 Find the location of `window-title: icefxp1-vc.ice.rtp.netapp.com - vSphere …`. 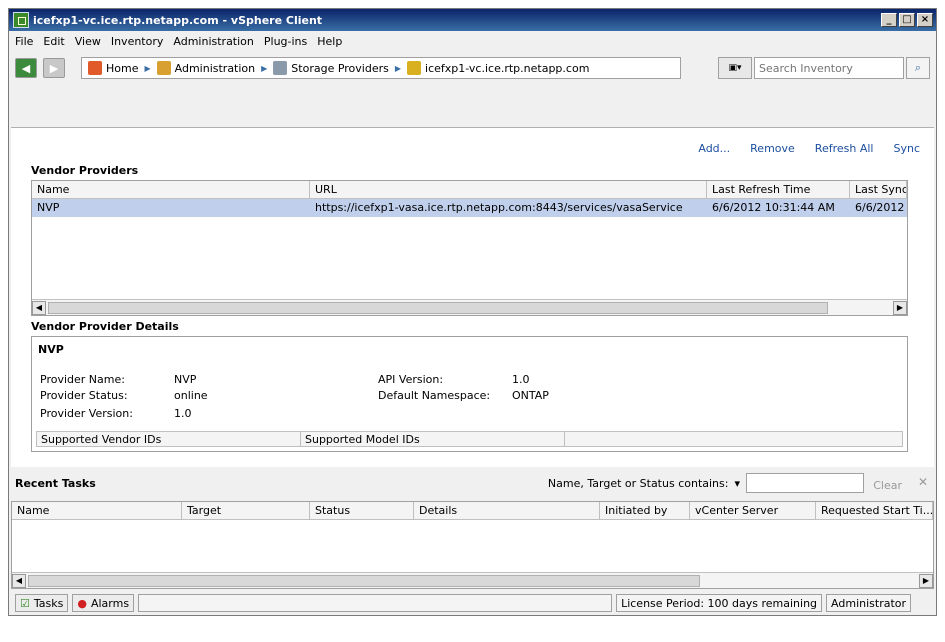

window-title: icefxp1-vc.ice.rtp.netapp.com - vSphere … is located at coordinates (178, 20).